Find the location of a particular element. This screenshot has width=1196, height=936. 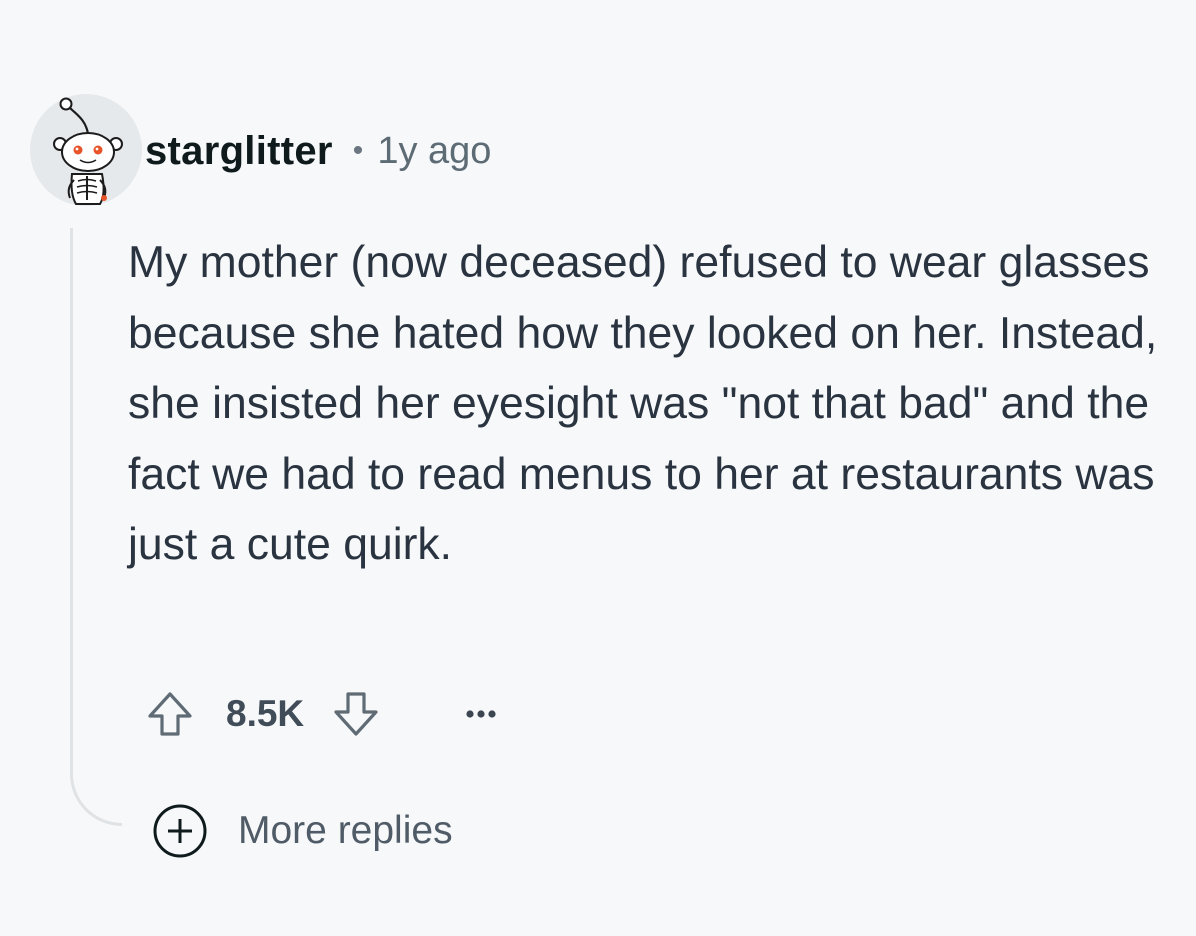

upvote-button is located at coordinates (170, 714).